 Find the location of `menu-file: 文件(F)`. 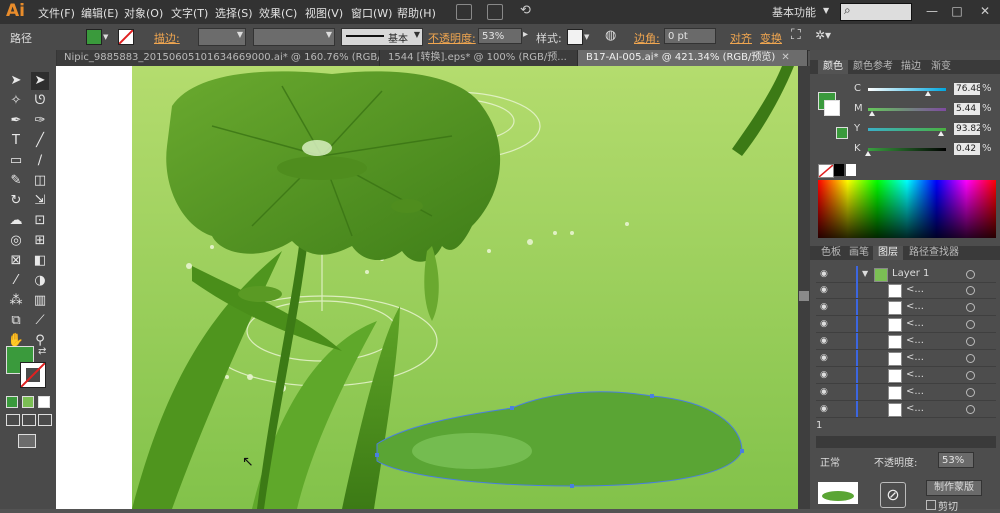

menu-file: 文件(F) is located at coordinates (56, 13).